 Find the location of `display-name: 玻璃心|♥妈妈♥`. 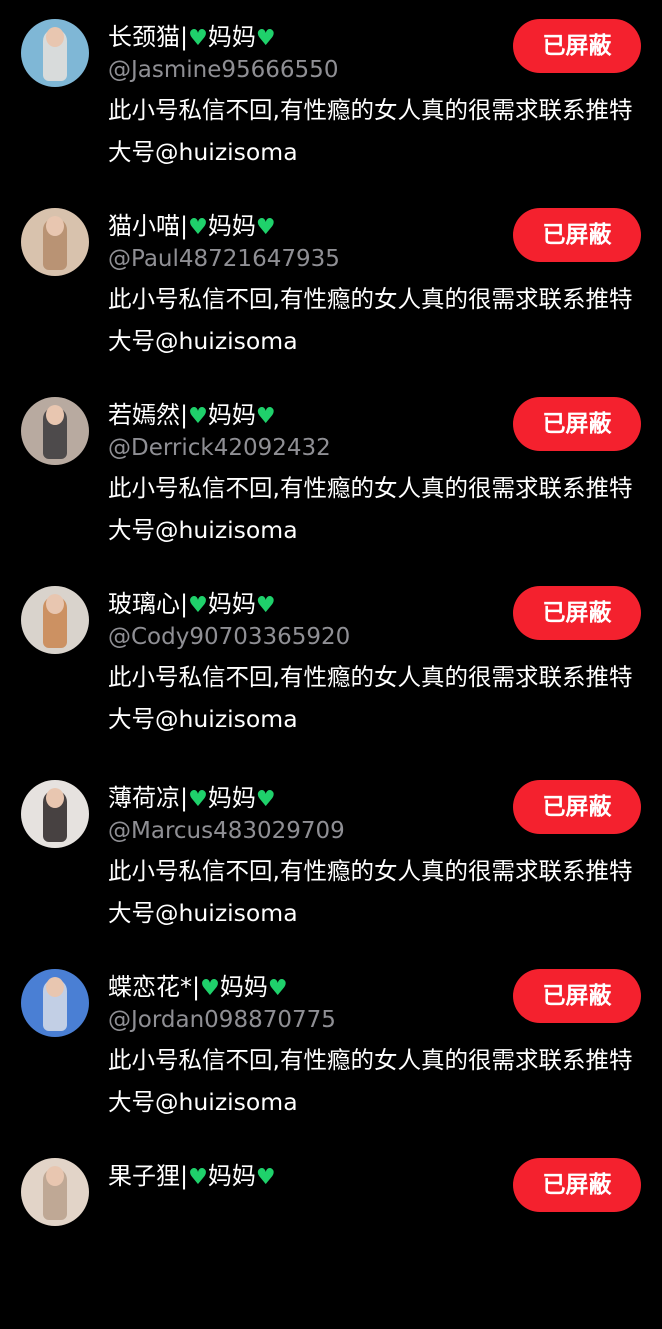

display-name: 玻璃心|♥妈妈♥ is located at coordinates (192, 605).